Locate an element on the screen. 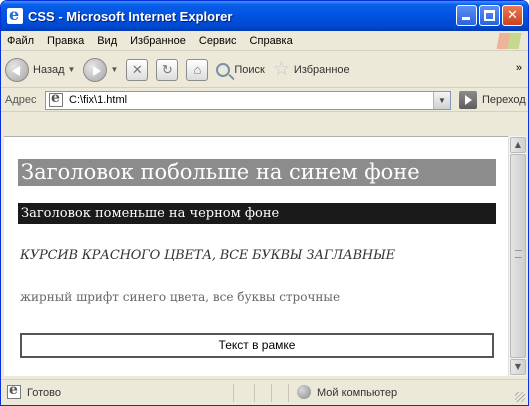 The width and height of the screenshot is (529, 406). menu-help: Справка is located at coordinates (271, 41).